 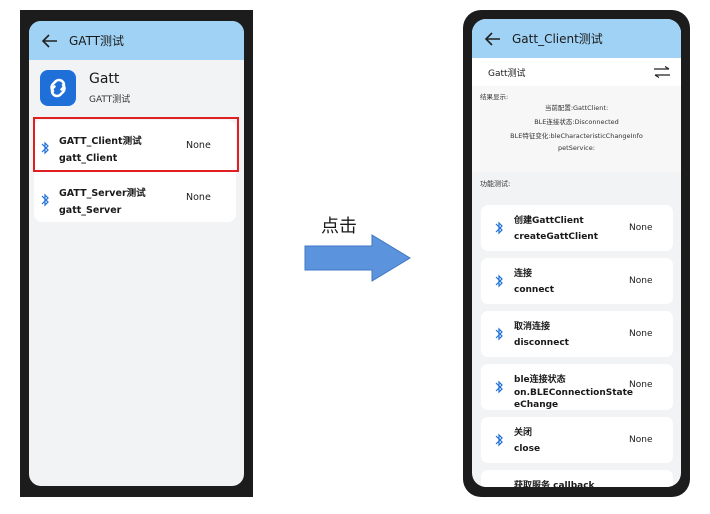 What do you see at coordinates (136, 87) in the screenshot?
I see `app-header: Gatt GATT测试` at bounding box center [136, 87].